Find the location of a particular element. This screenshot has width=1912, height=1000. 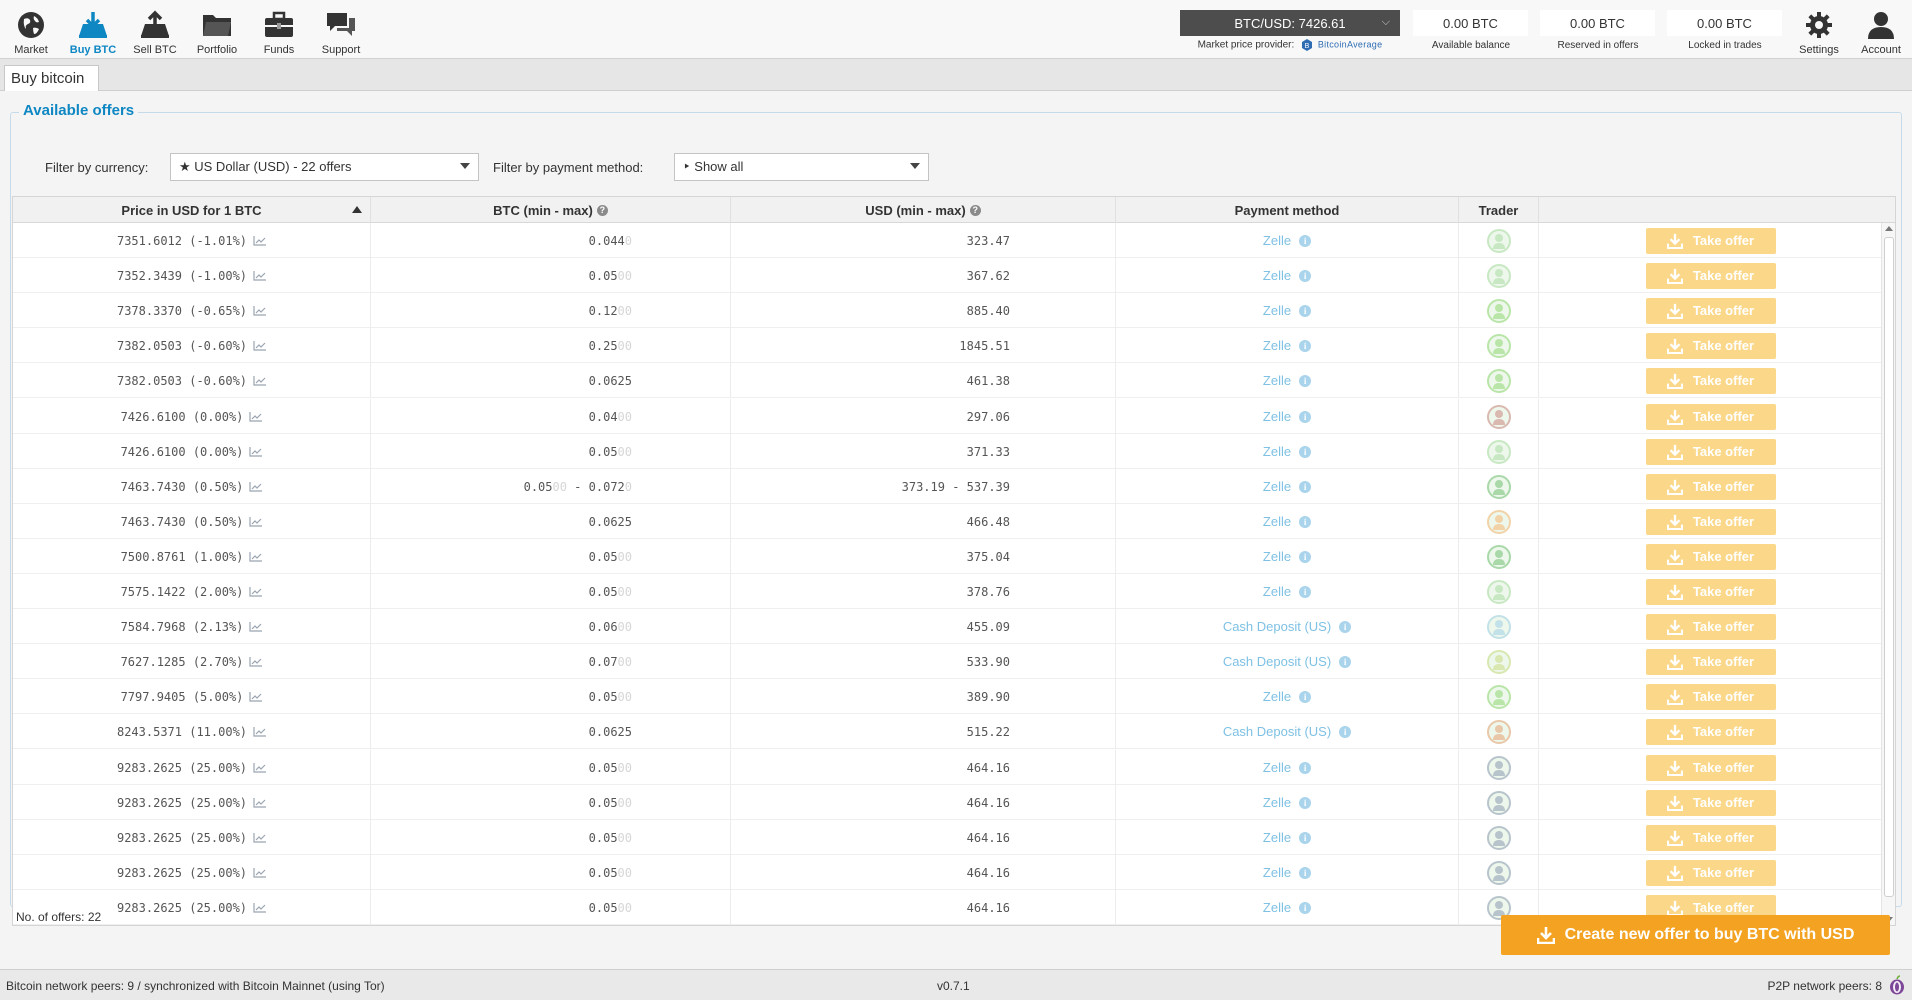

tab-buy-bitcoin: Buy bitcoin is located at coordinates (51, 78).